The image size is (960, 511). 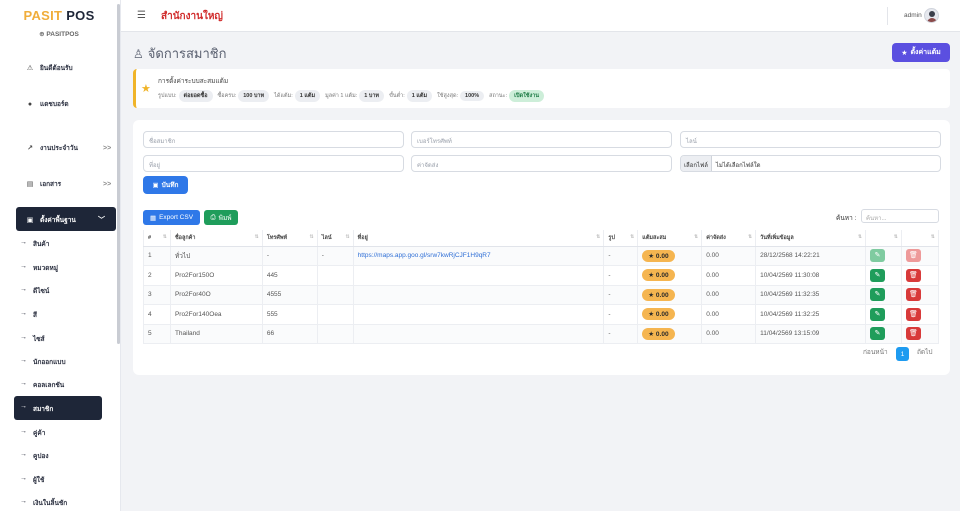 What do you see at coordinates (155, 185) in the screenshot?
I see `save-icon: ▣` at bounding box center [155, 185].